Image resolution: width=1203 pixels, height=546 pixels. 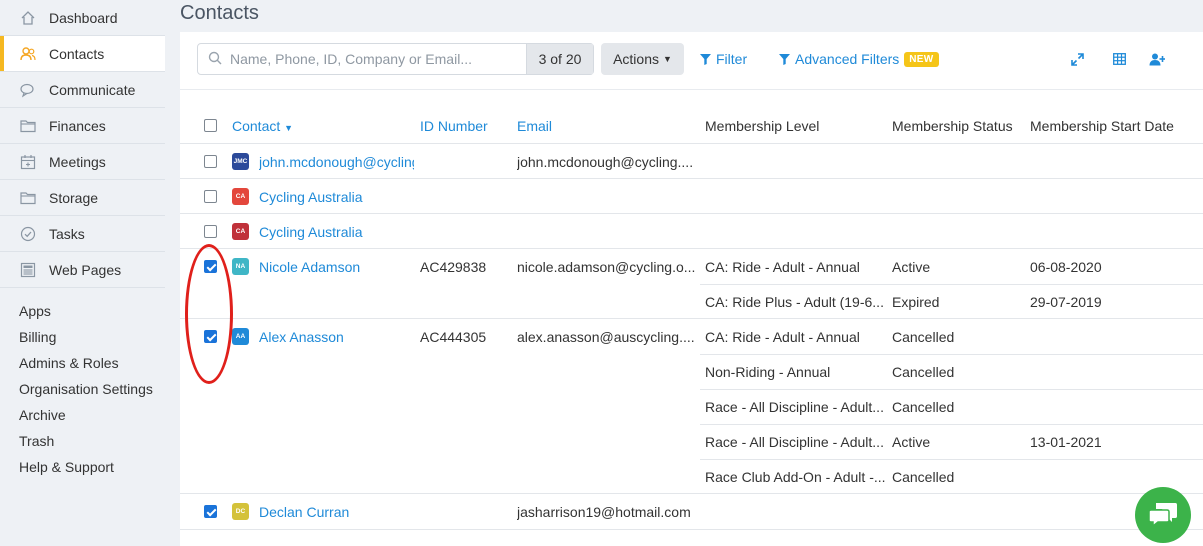 I want to click on table-icon, so click(x=1119, y=59).